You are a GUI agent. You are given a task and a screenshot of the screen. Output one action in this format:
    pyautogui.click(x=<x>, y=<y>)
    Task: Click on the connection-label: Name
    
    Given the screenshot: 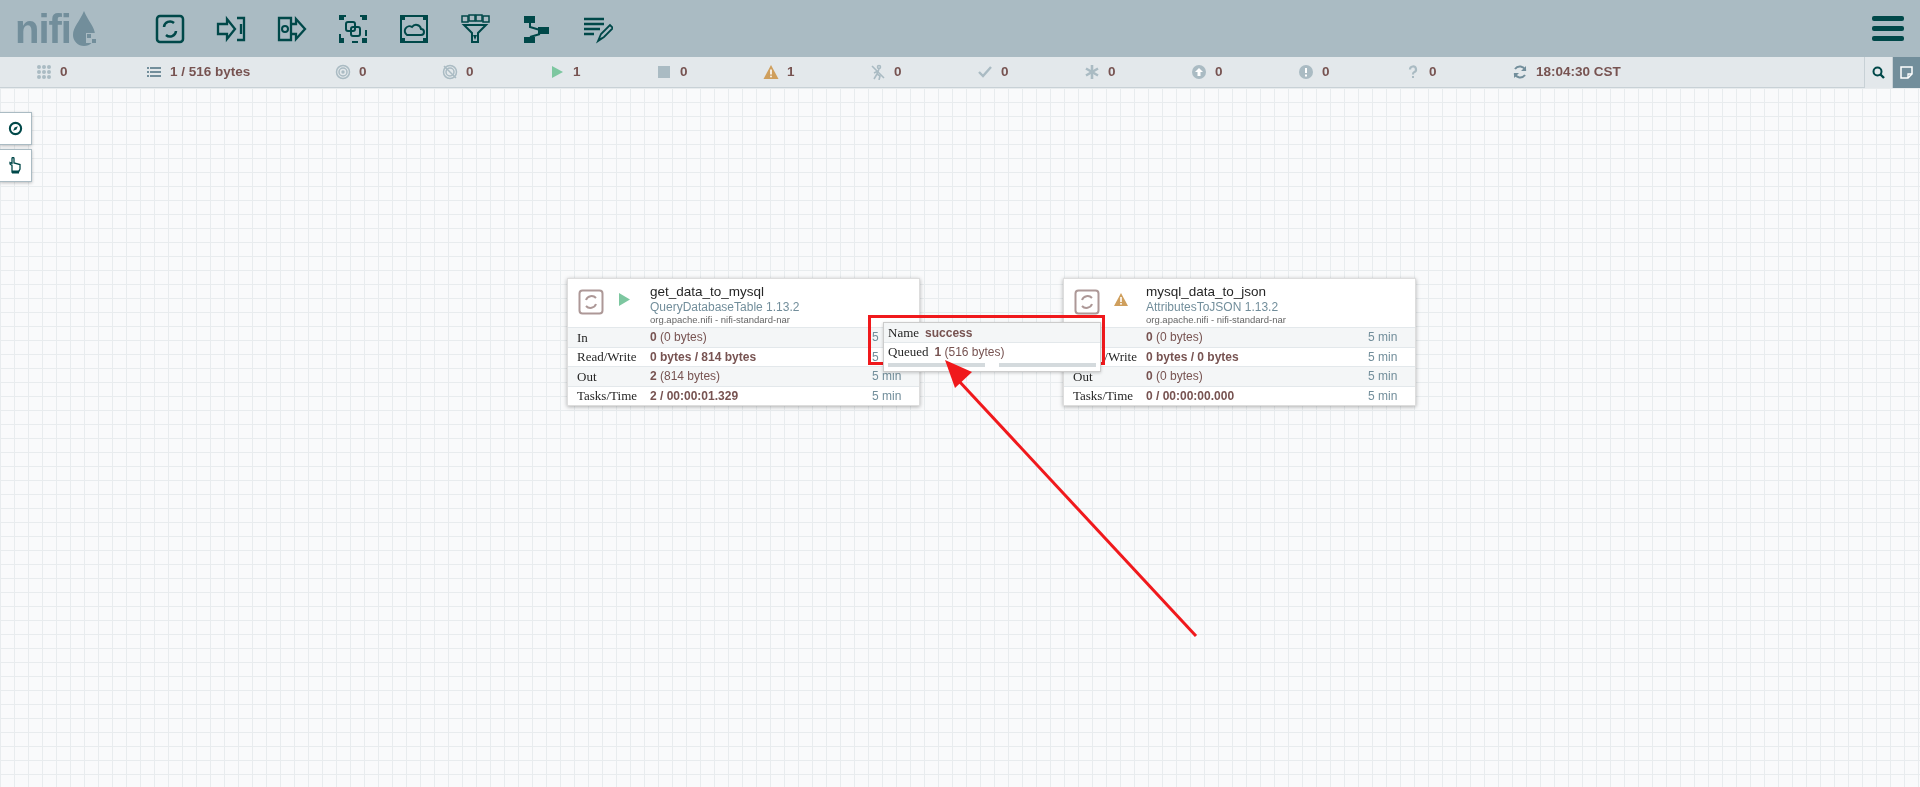 What is the action you would take?
    pyautogui.click(x=904, y=332)
    